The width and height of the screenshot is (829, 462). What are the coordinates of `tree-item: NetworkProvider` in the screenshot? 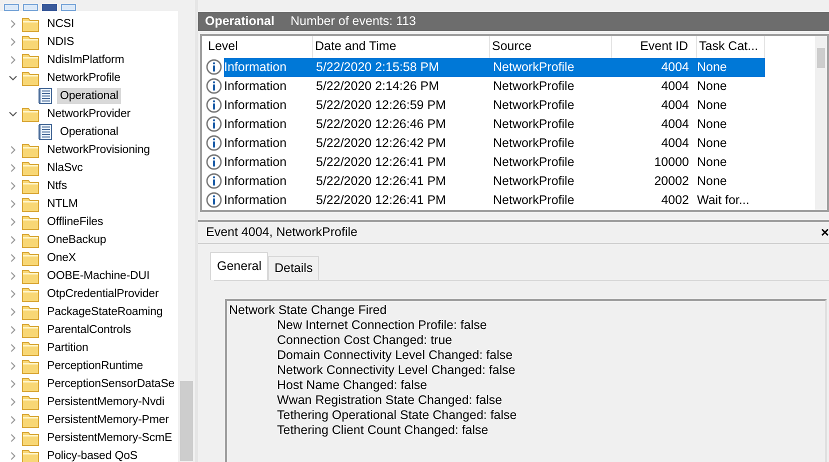 It's located at (89, 114).